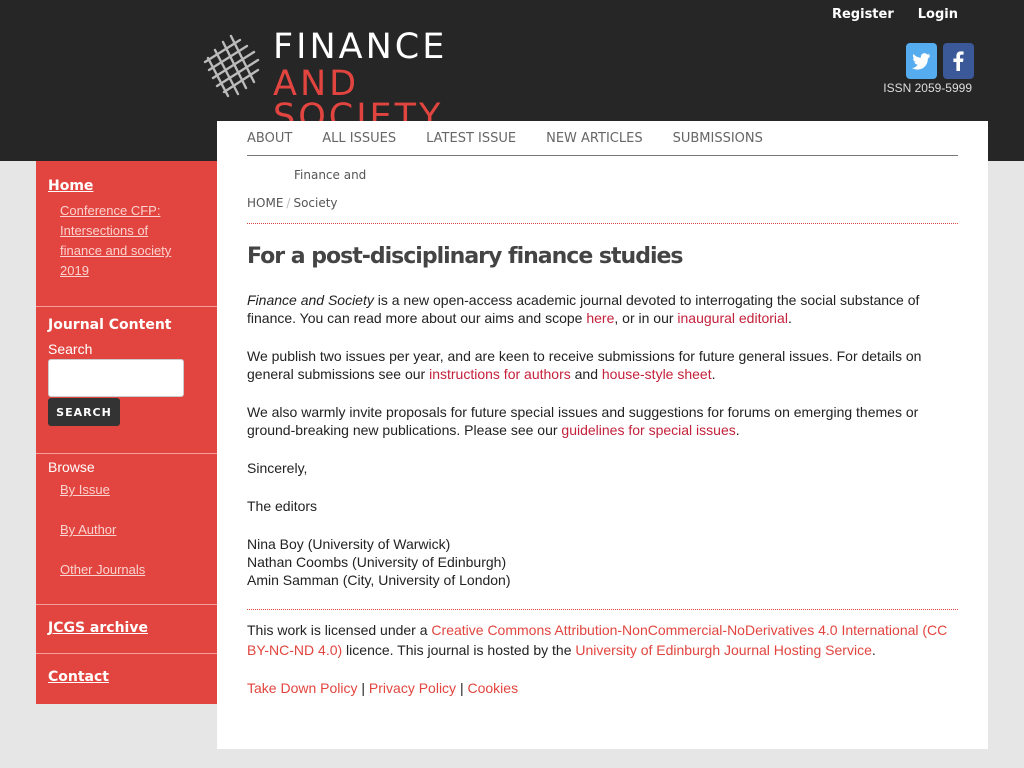 This screenshot has height=768, width=1024. What do you see at coordinates (110, 325) in the screenshot?
I see `journal-content-heading: Journal Content` at bounding box center [110, 325].